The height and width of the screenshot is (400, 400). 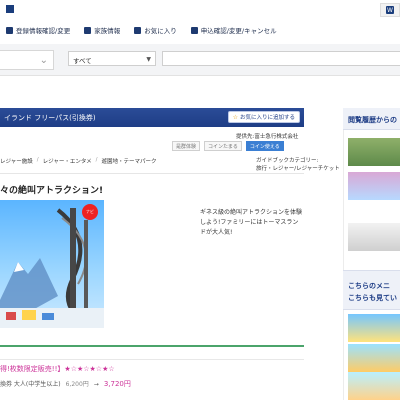 What do you see at coordinates (9, 30) in the screenshot?
I see `user-icon` at bounding box center [9, 30].